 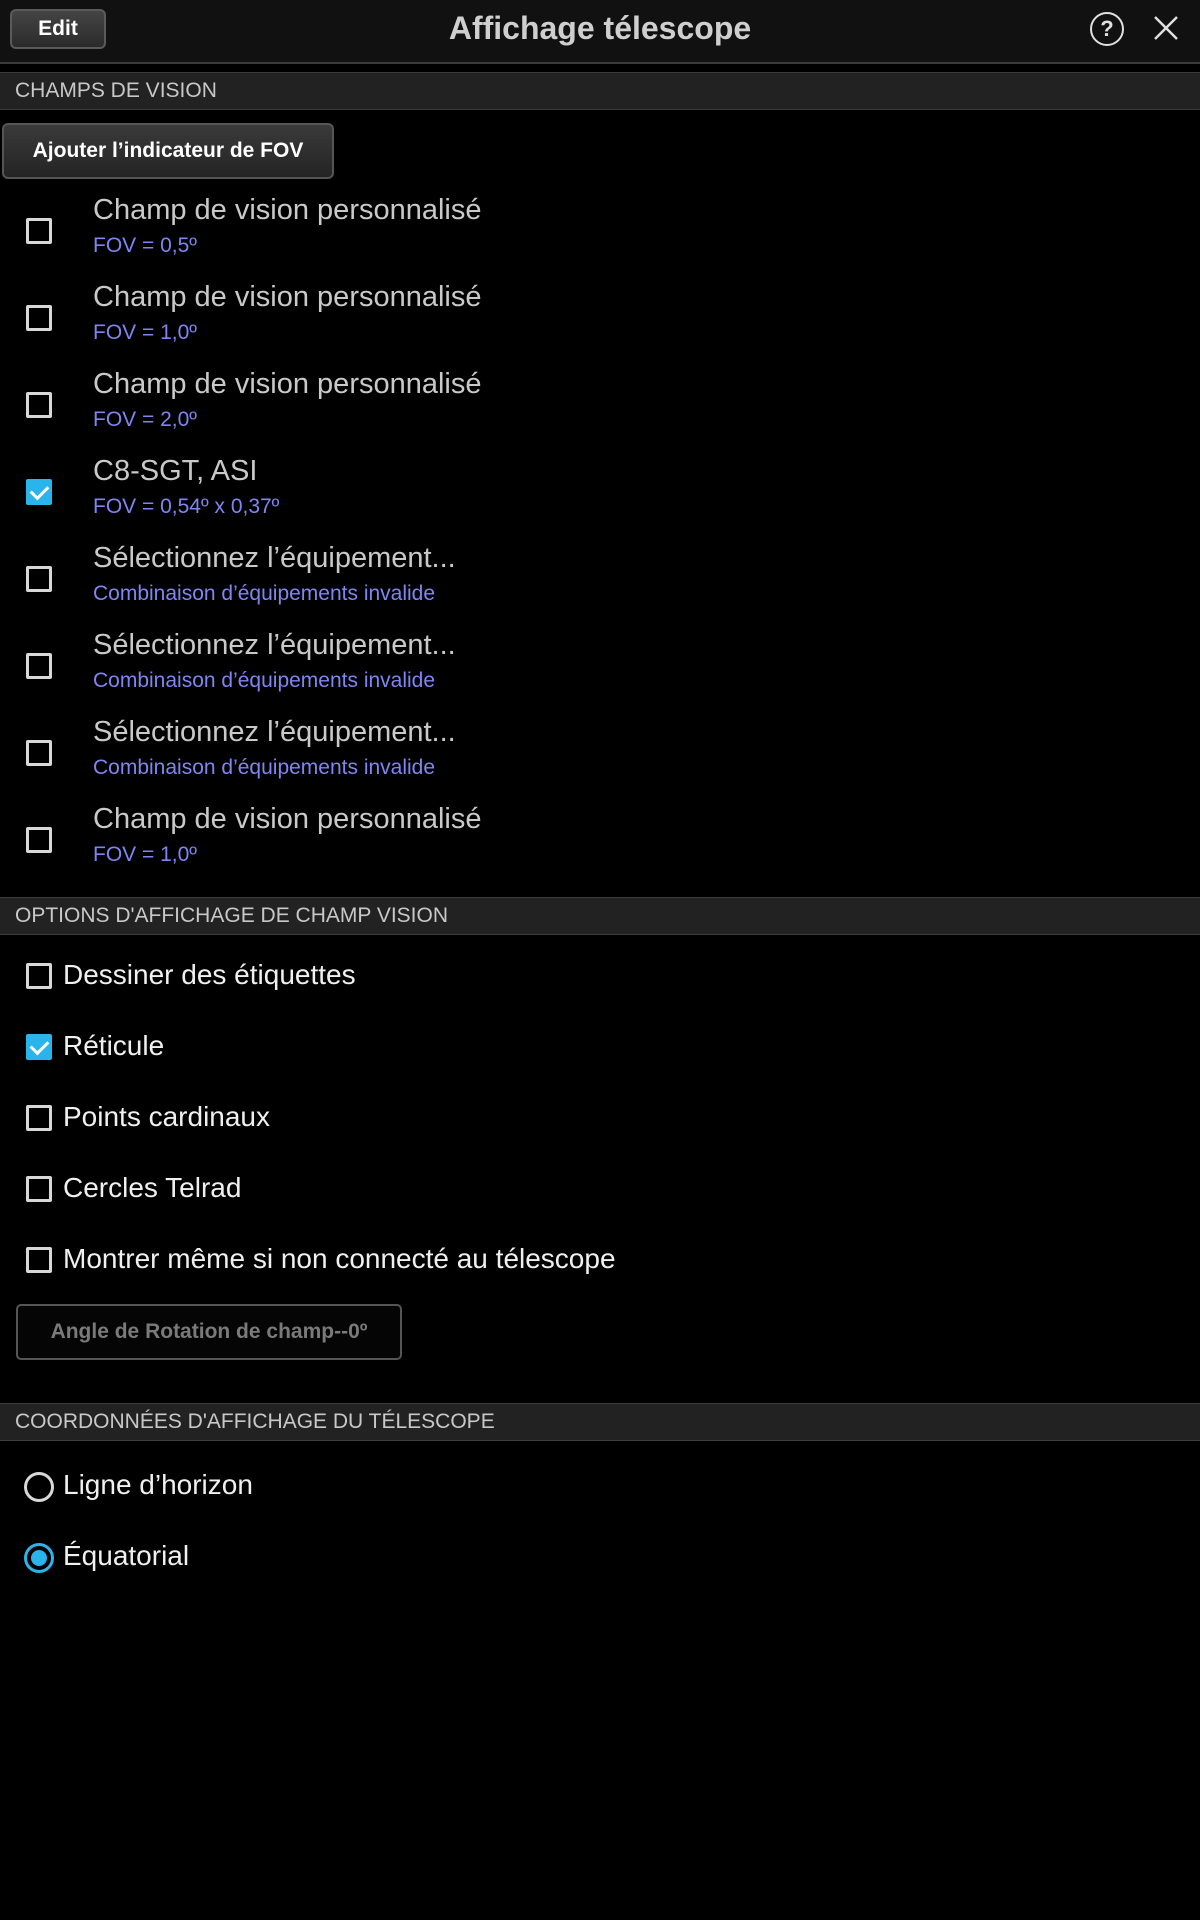 What do you see at coordinates (152, 1187) in the screenshot?
I see `option-label: Cercles Telrad` at bounding box center [152, 1187].